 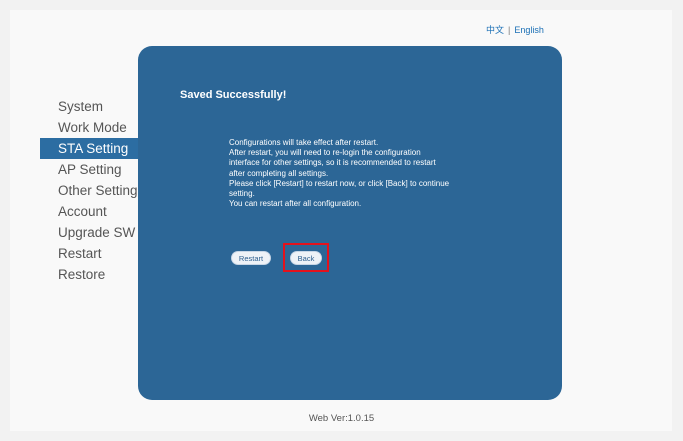 I want to click on version-footer: Web Ver:1.0.15, so click(x=341, y=418).